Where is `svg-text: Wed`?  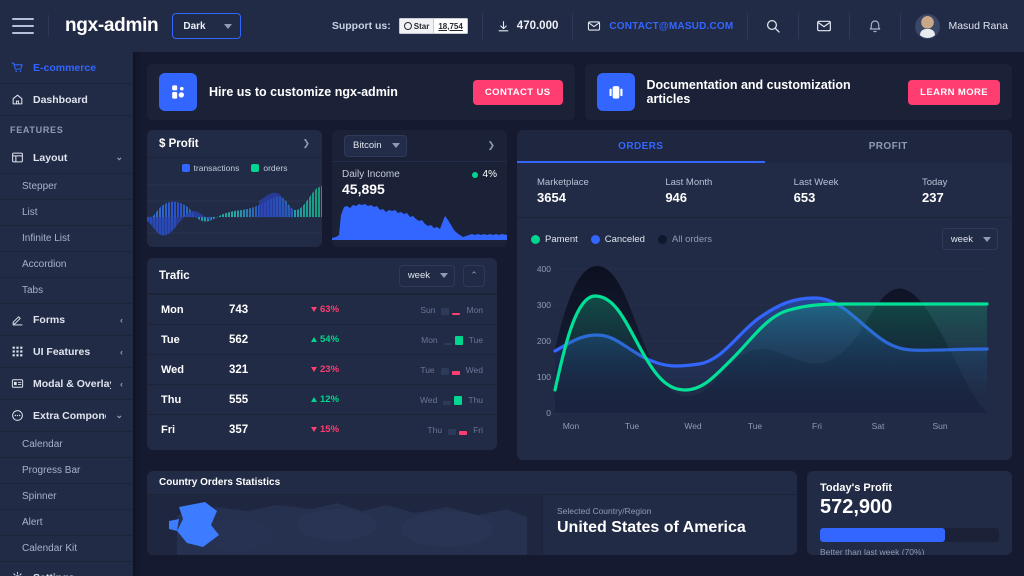 svg-text: Wed is located at coordinates (693, 426).